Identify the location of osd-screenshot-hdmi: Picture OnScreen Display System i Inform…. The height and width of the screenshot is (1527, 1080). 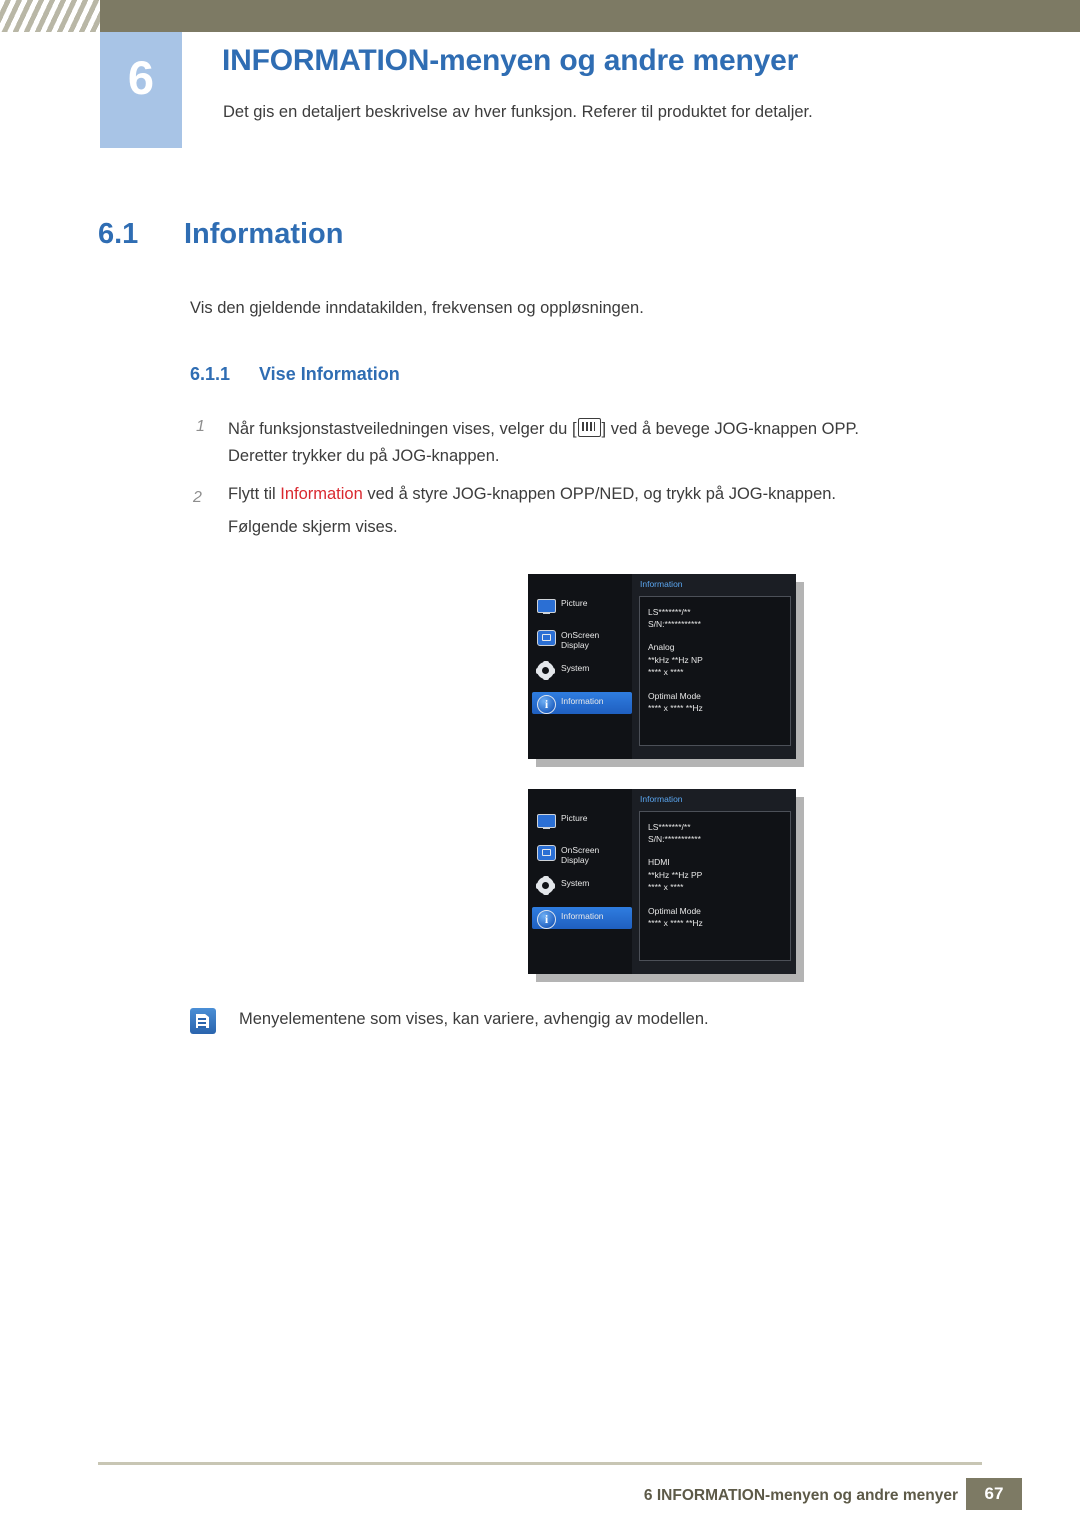
(666, 885).